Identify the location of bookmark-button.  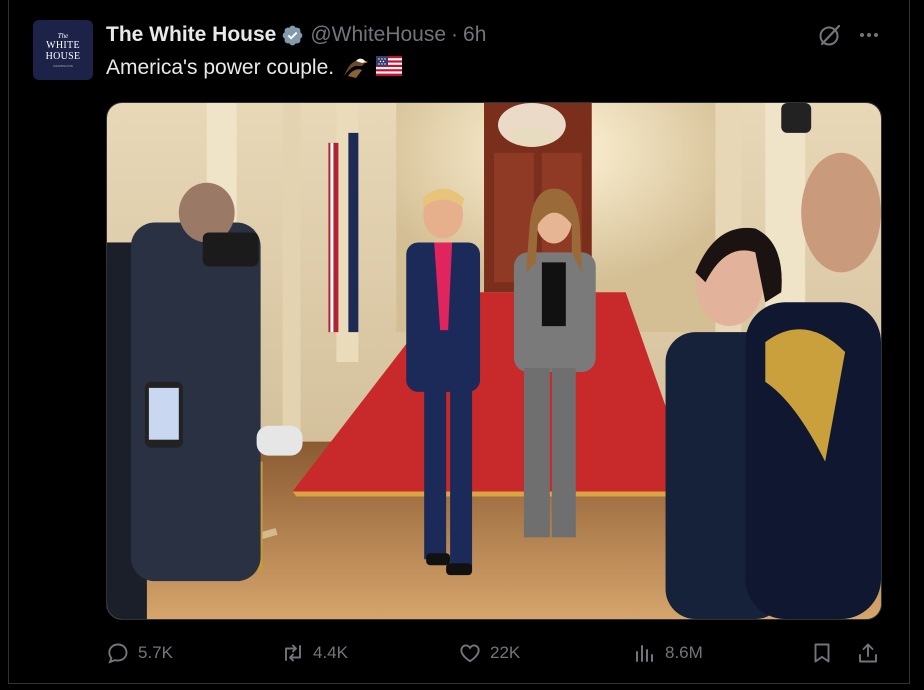
(822, 653).